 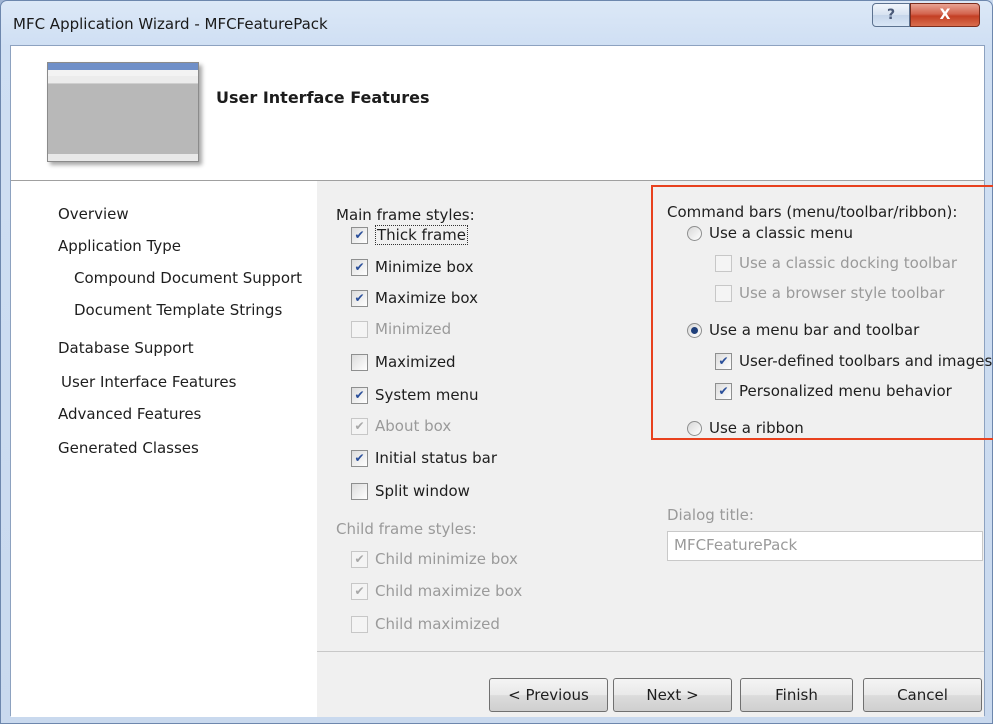 I want to click on next-button: Next >, so click(x=672, y=695).